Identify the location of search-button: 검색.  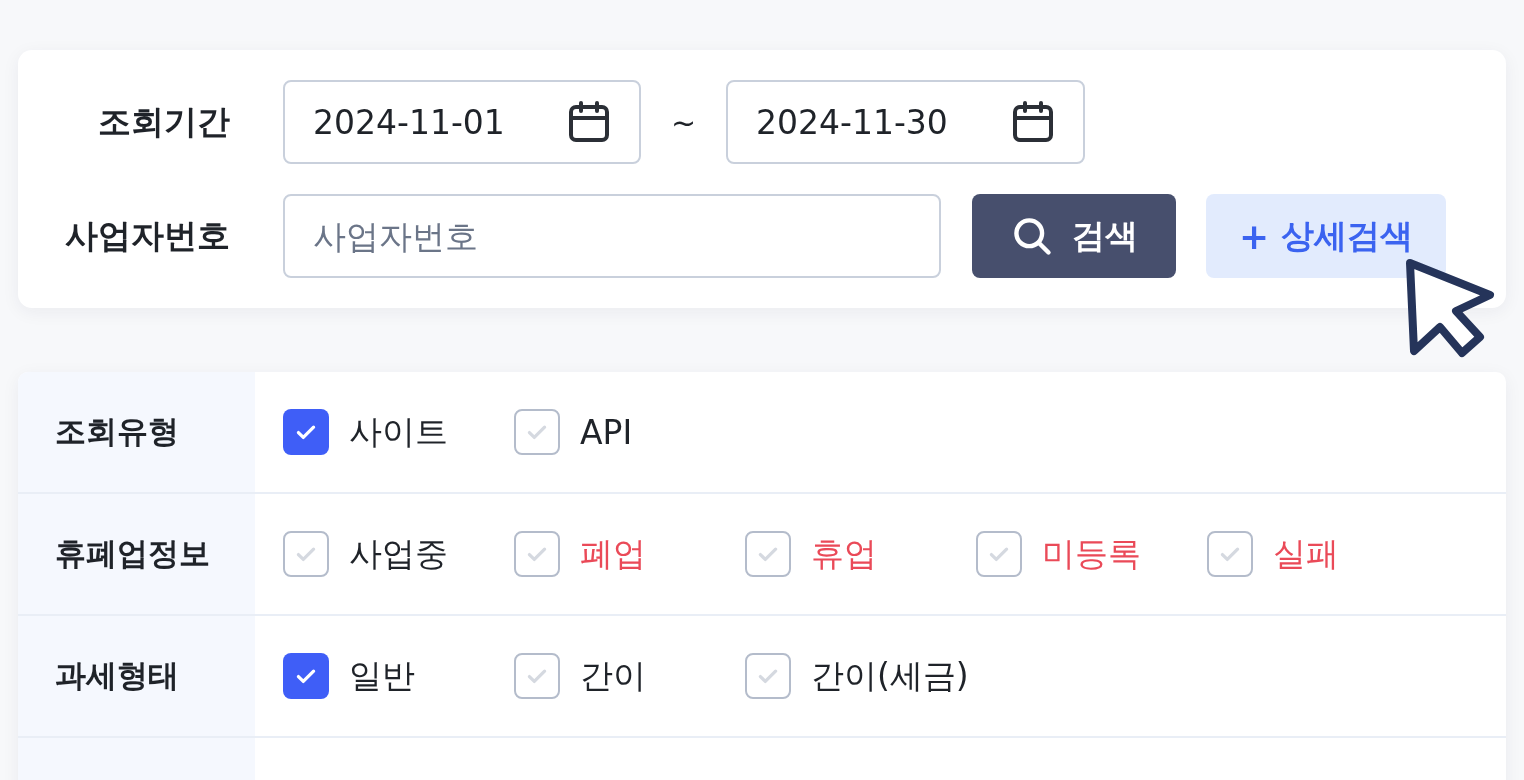
(1074, 236).